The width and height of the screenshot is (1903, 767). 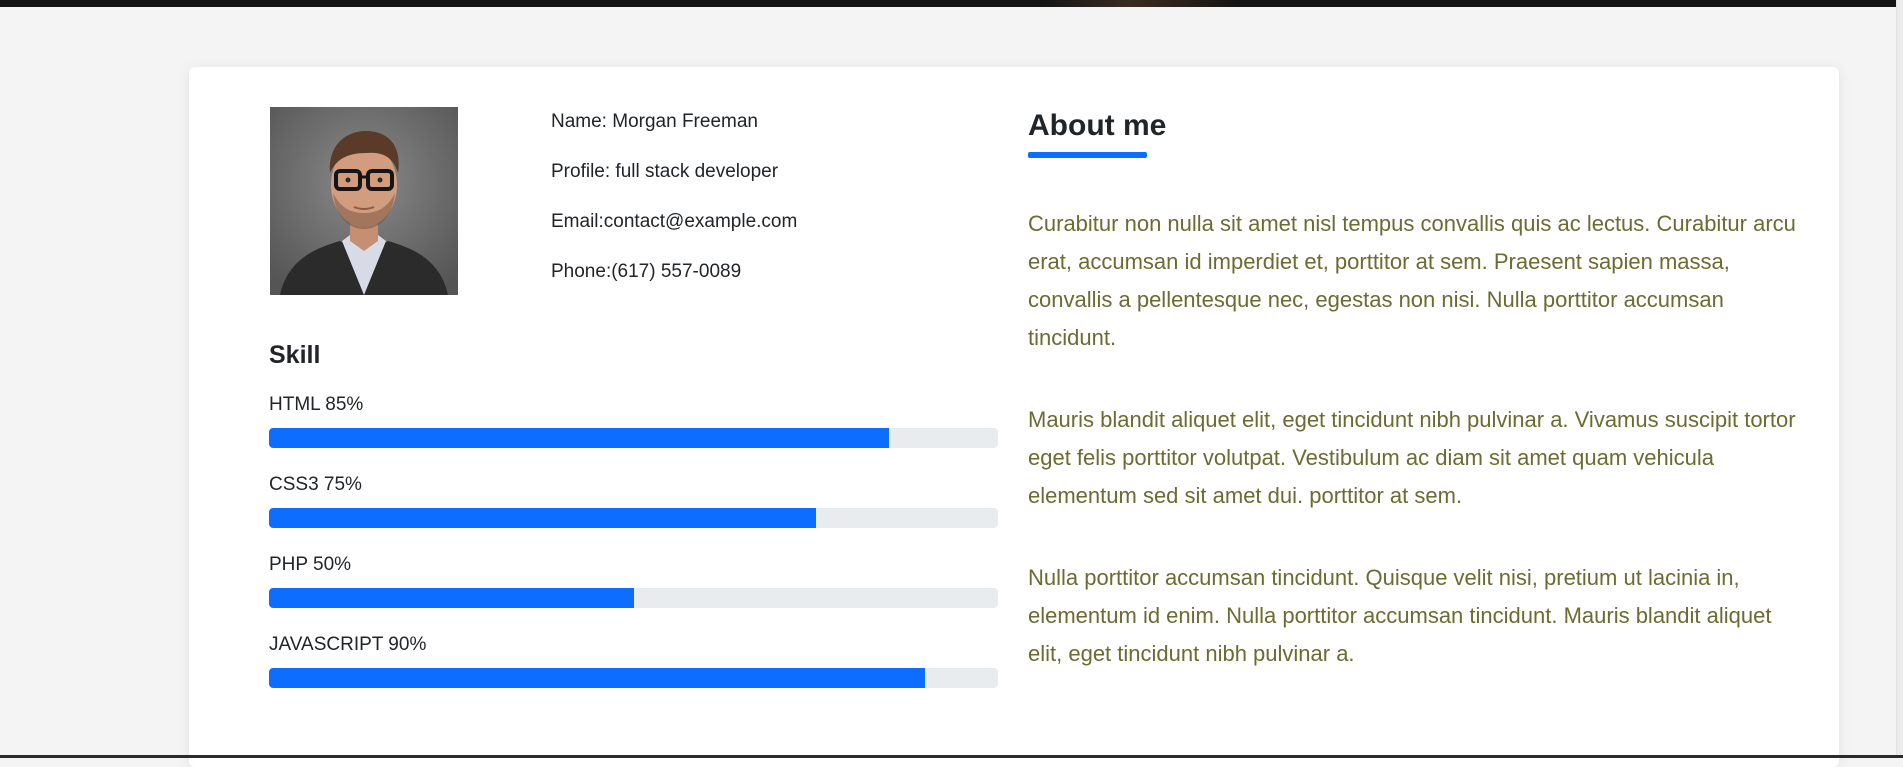 I want to click on skill-css3: CSS3 75%, so click(x=633, y=514).